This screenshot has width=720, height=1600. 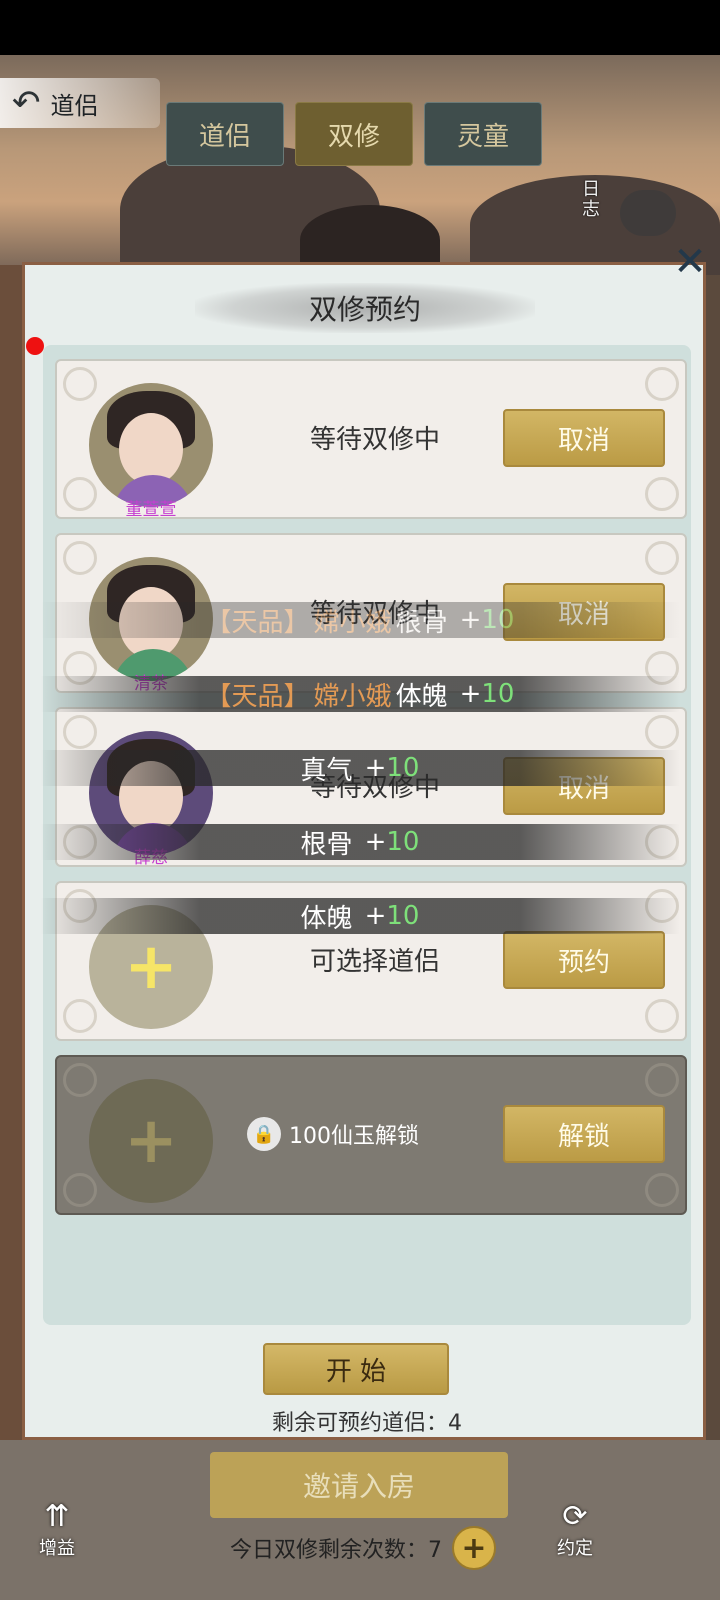 I want to click on partner-slot: 清茶 等待双修中 取消, so click(x=371, y=613).